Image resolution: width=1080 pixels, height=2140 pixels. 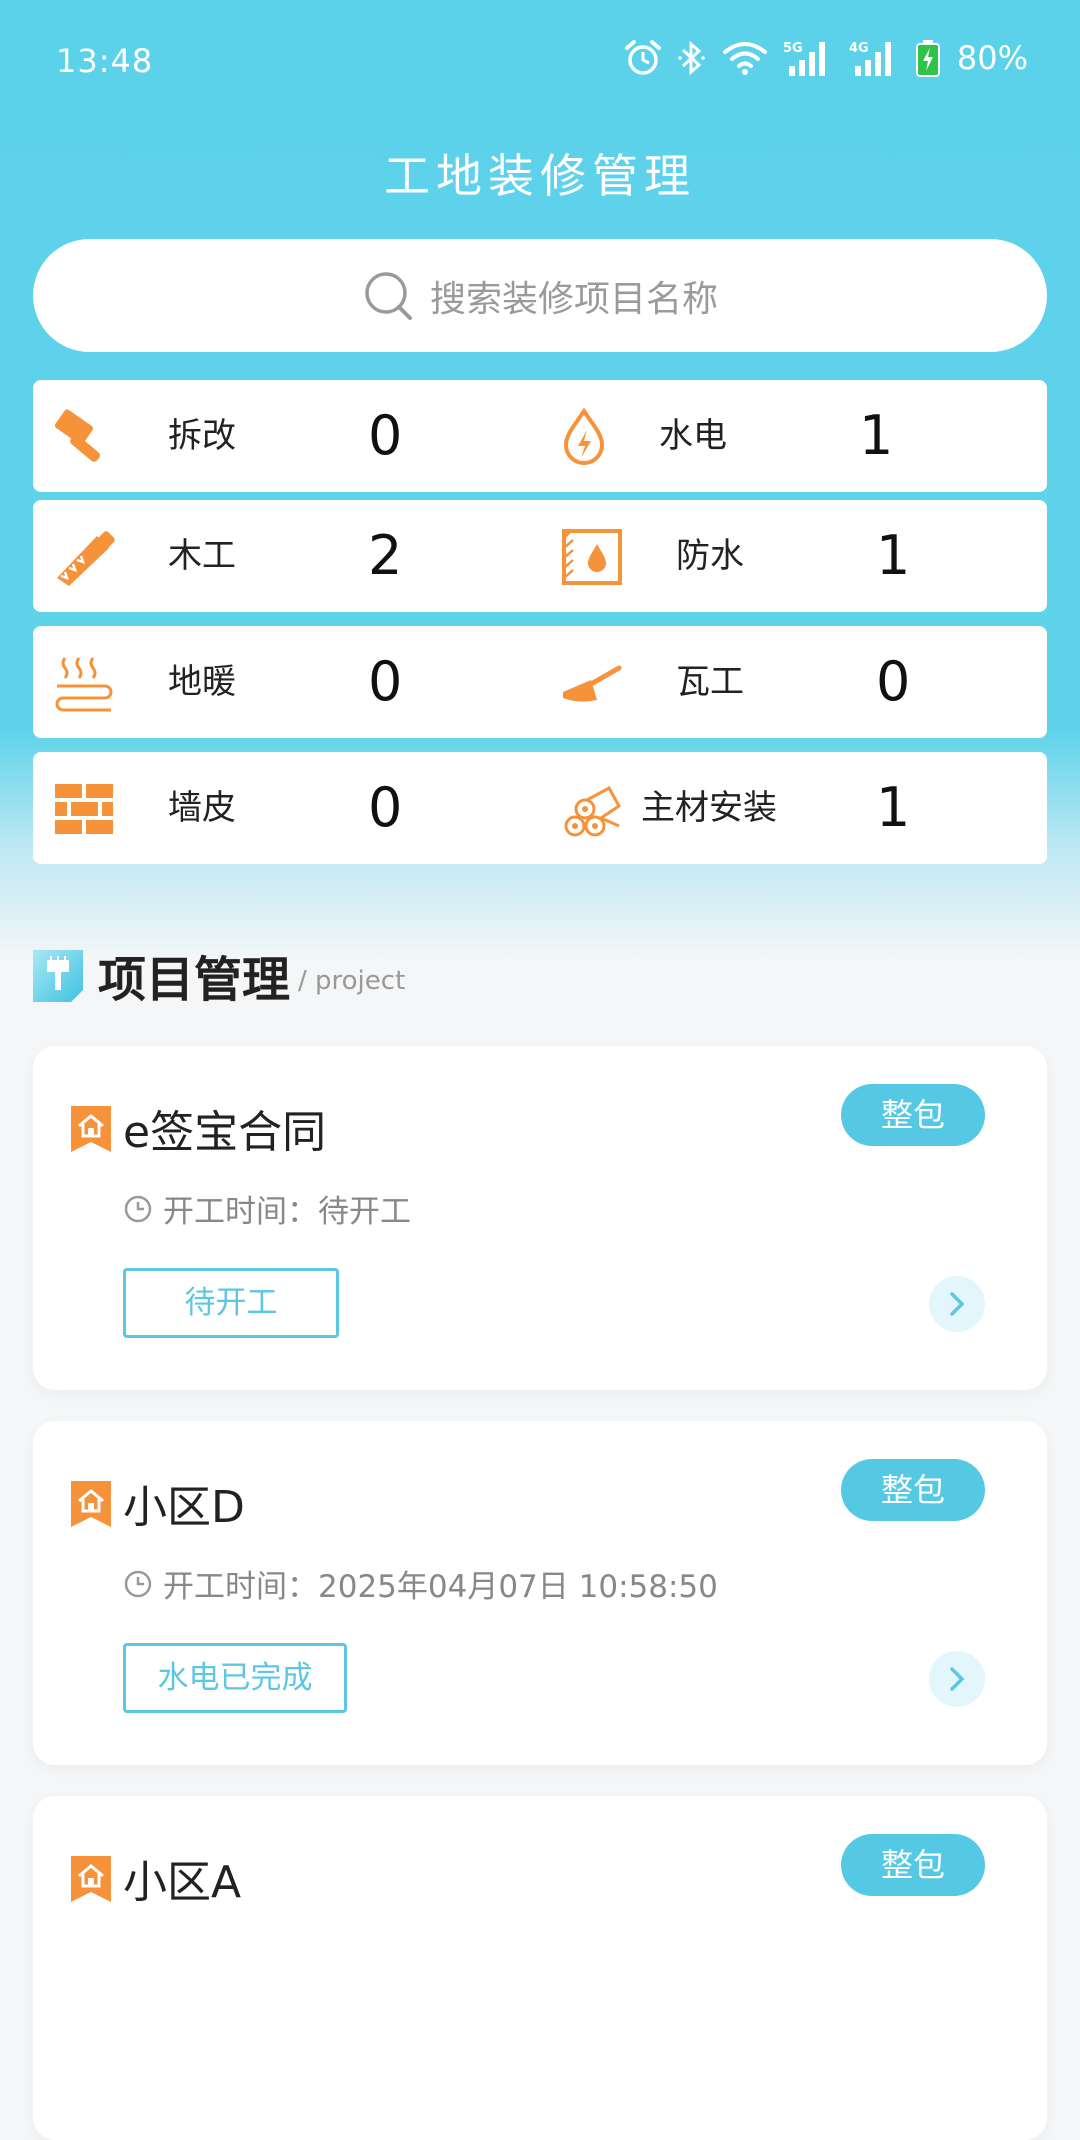 What do you see at coordinates (194, 980) in the screenshot?
I see `section-title: 项目管理` at bounding box center [194, 980].